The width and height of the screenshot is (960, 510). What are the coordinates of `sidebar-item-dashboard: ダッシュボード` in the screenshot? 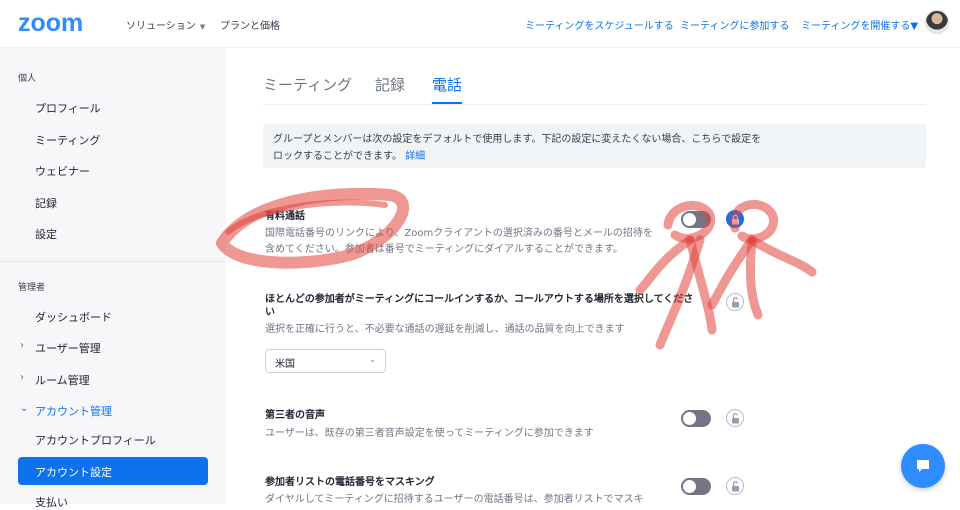 It's located at (73, 317).